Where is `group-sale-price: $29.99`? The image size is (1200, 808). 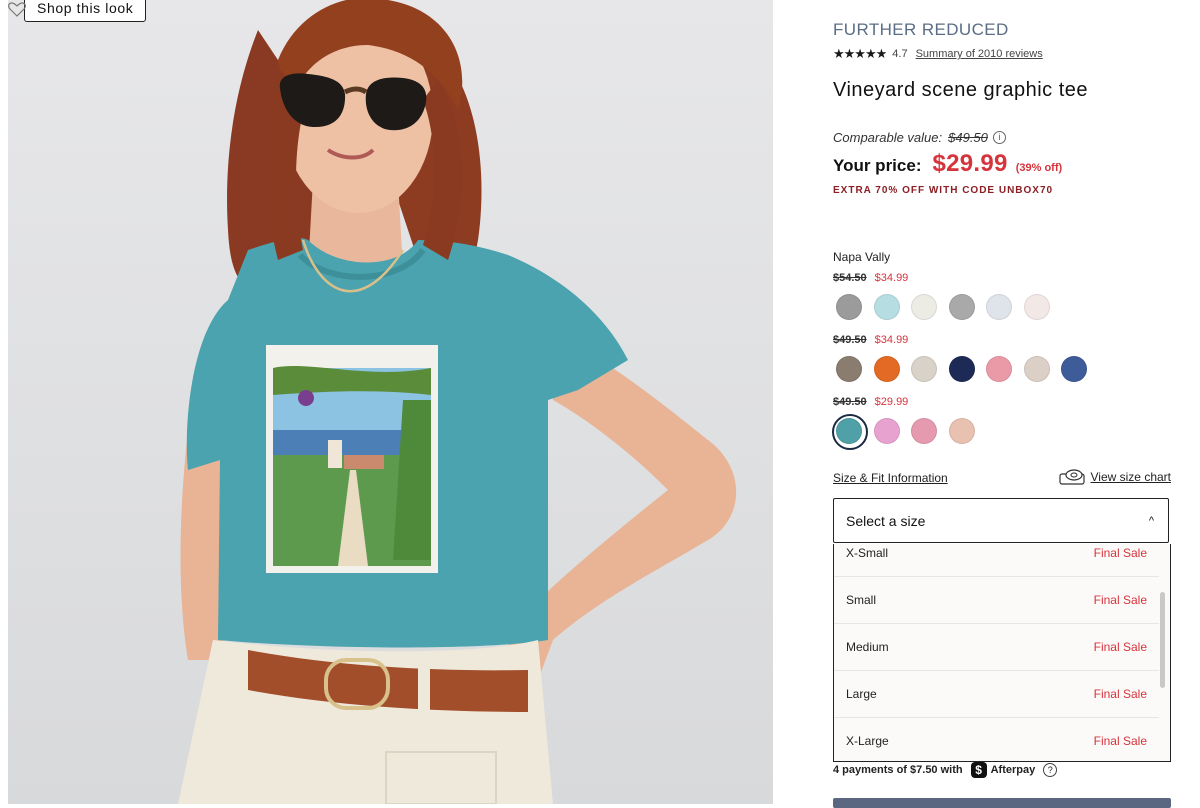 group-sale-price: $29.99 is located at coordinates (891, 402).